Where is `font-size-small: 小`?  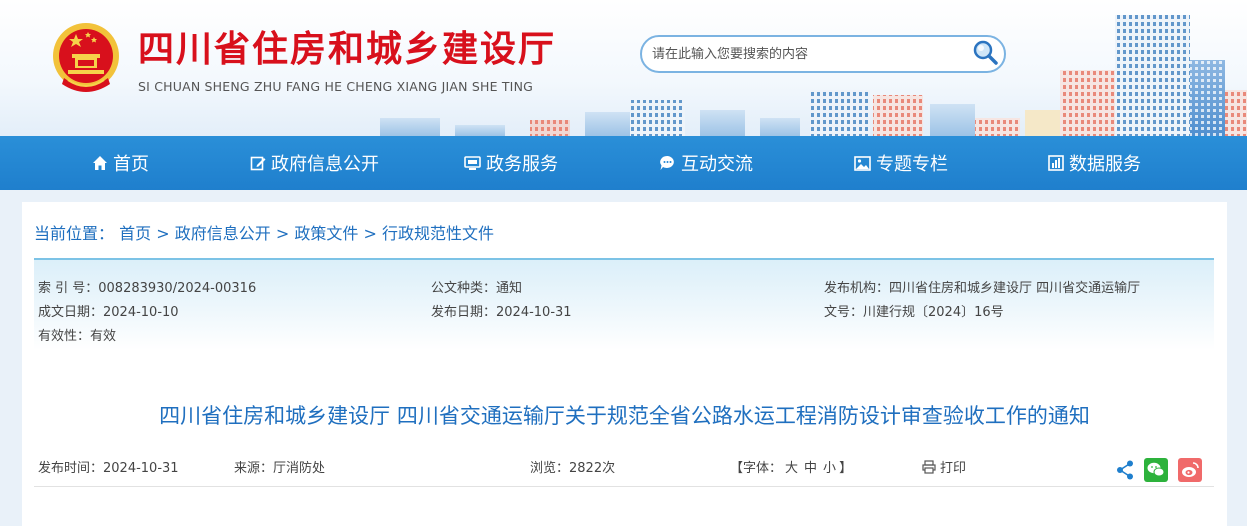
font-size-small: 小 is located at coordinates (829, 468).